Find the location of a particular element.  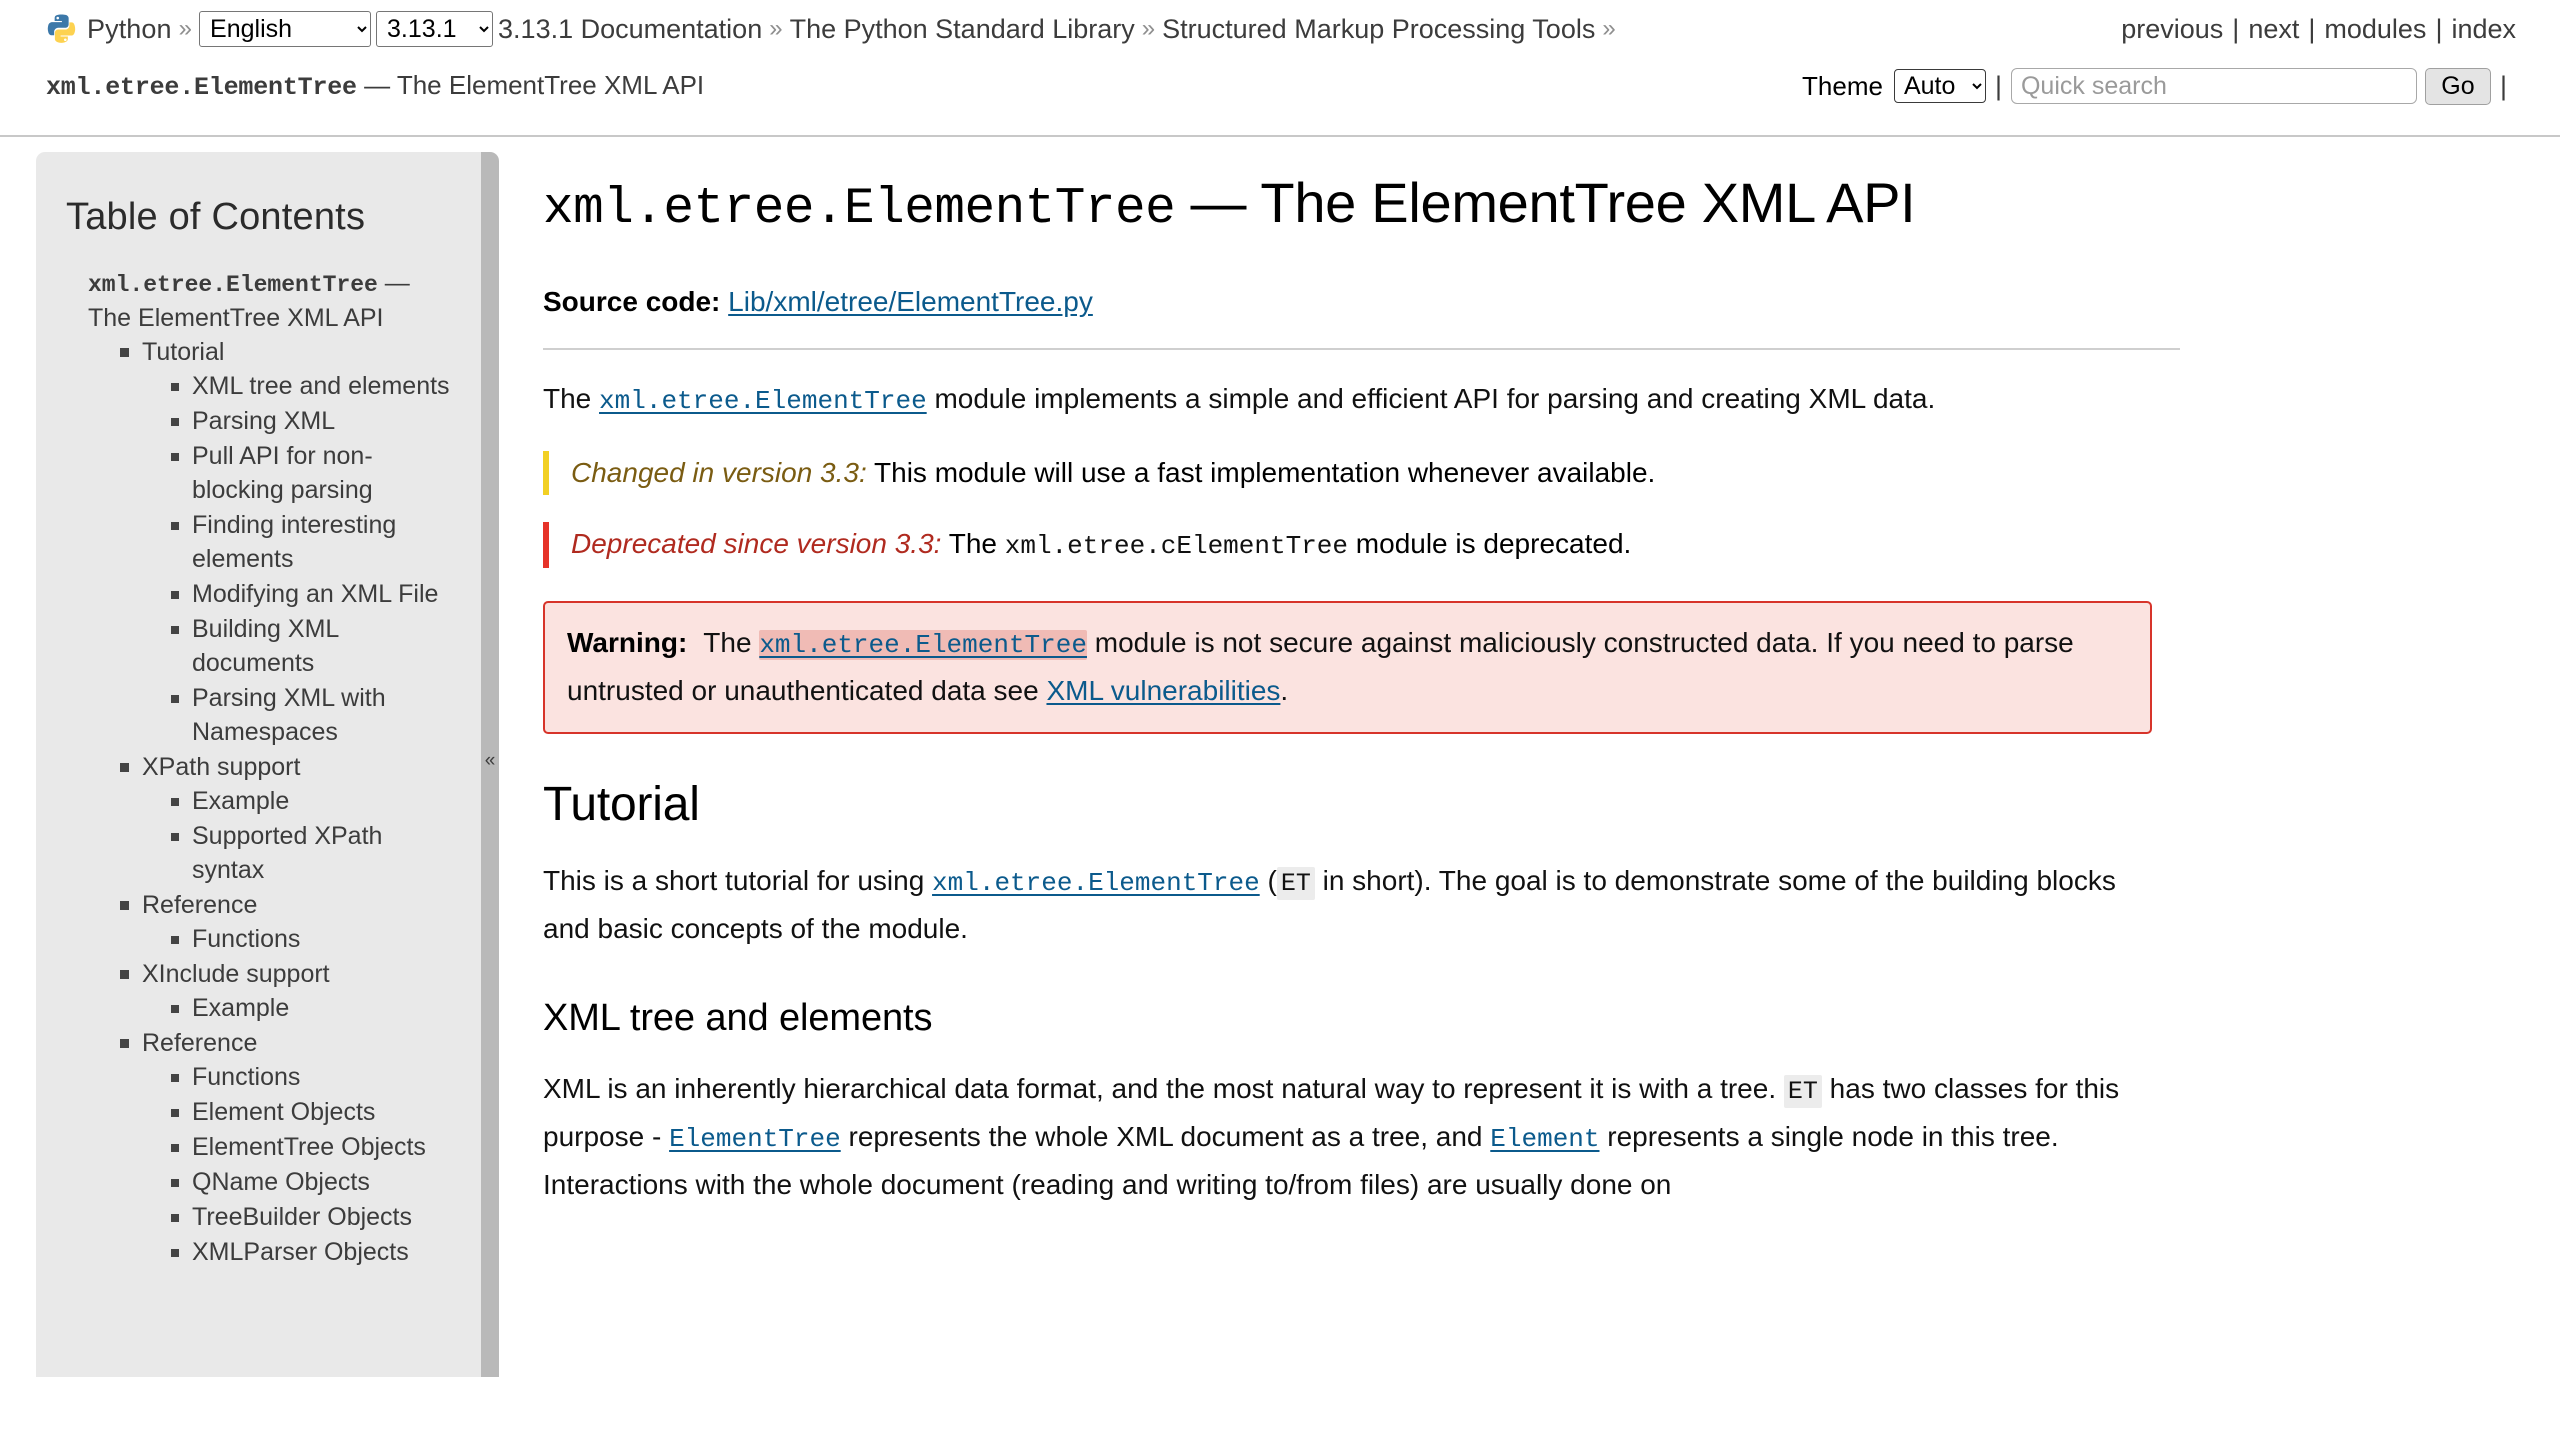

sidebar-item-parsing-xml: Parsing XML is located at coordinates (309, 421).